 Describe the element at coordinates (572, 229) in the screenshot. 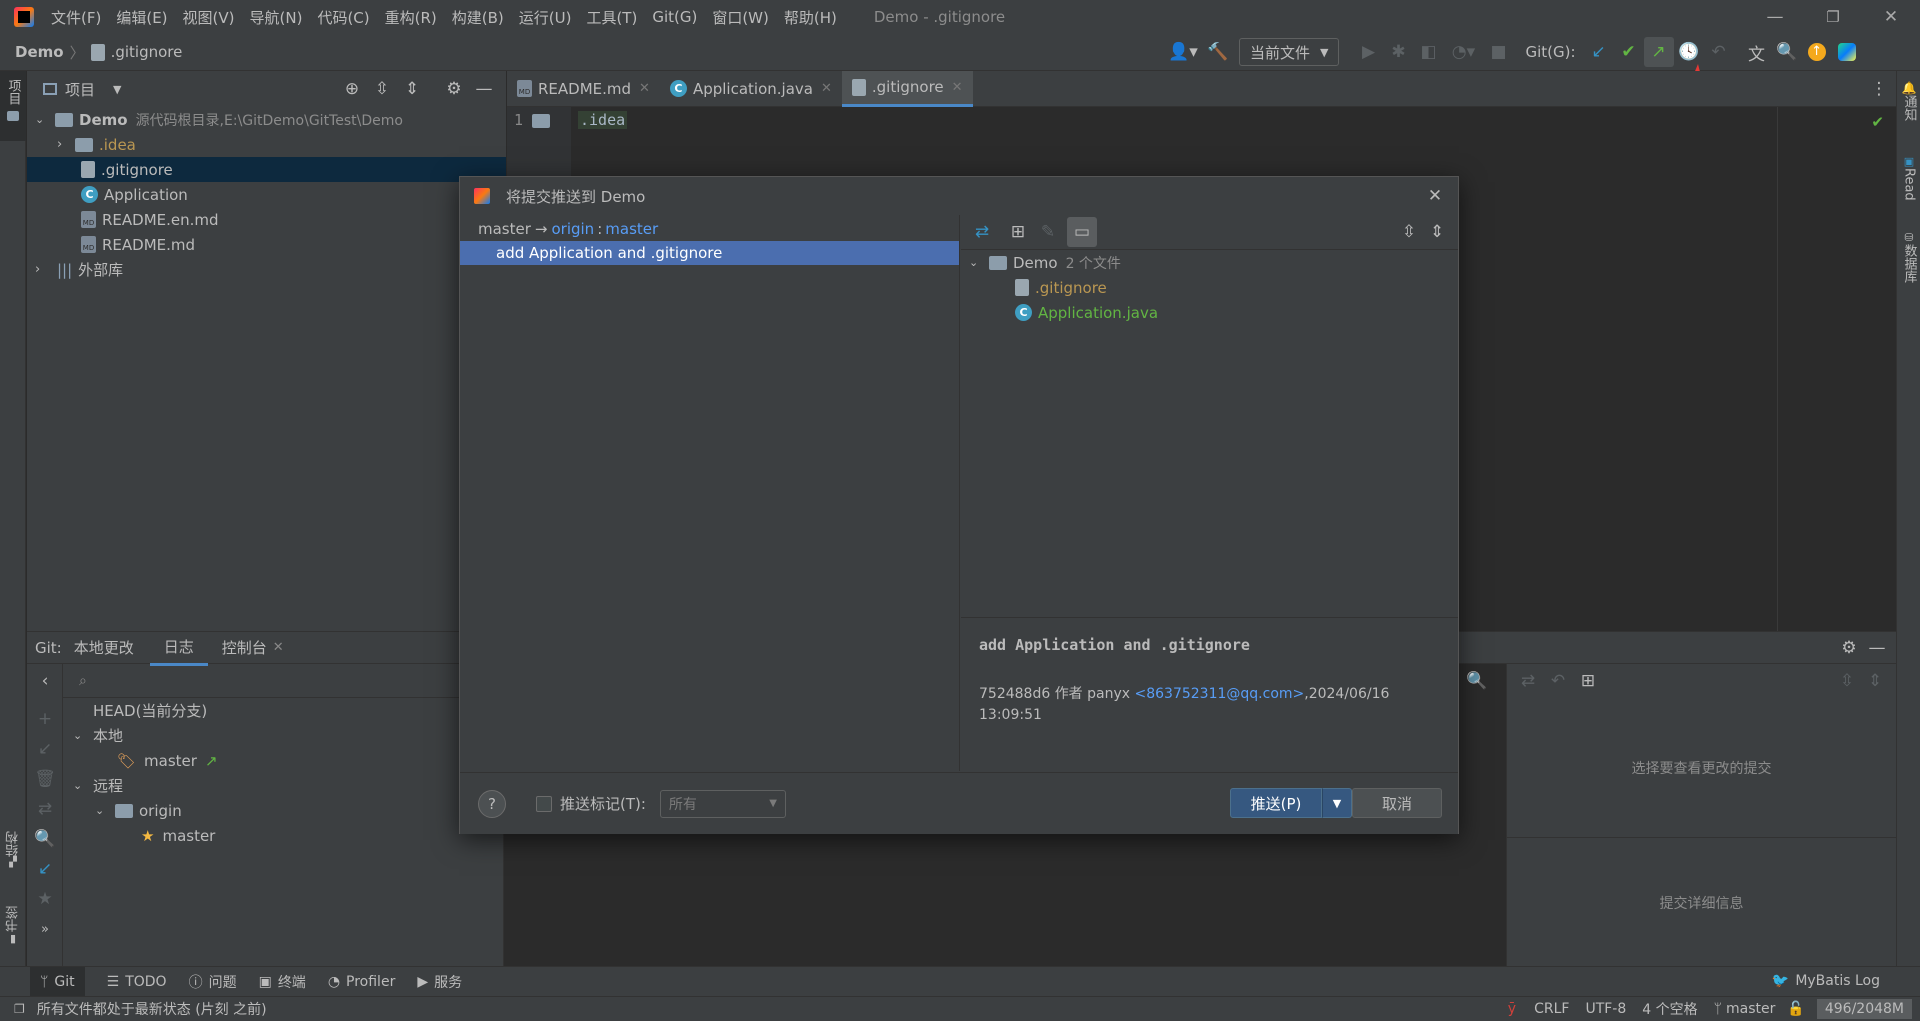

I see `remote-name-link: origin` at that location.